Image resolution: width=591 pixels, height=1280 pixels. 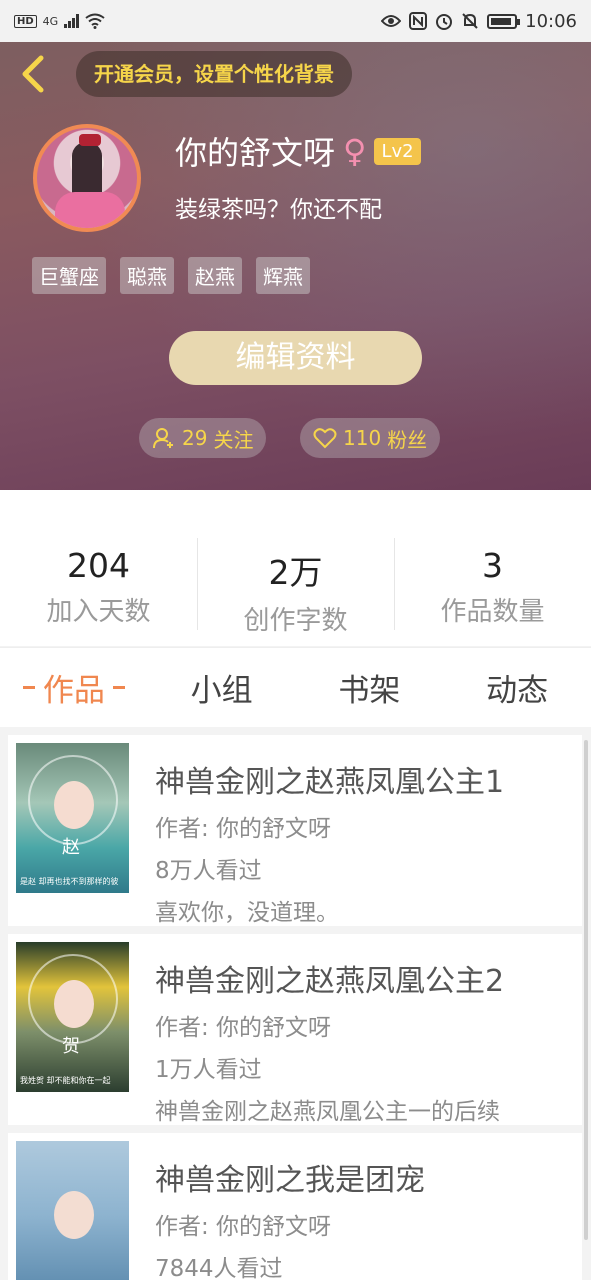 What do you see at coordinates (327, 1112) in the screenshot?
I see `work-desc: 神兽金刚之赵燕凤凰公主一的后续` at bounding box center [327, 1112].